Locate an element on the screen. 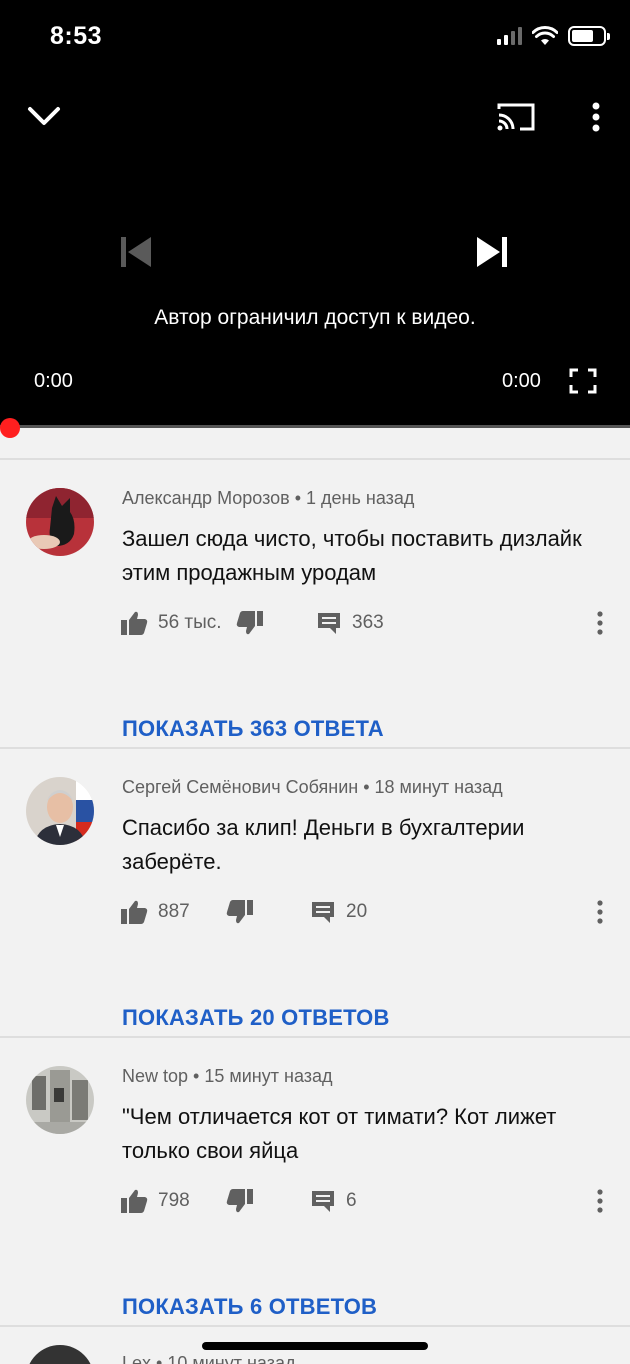 This screenshot has height=1364, width=630. comment-actions: 798 6 is located at coordinates (365, 1201).